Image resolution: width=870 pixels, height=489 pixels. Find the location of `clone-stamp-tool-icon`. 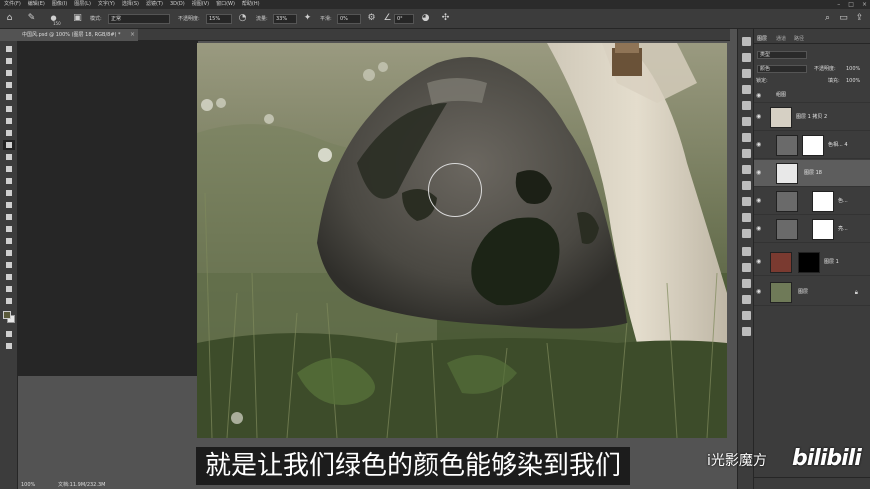

clone-stamp-tool-icon is located at coordinates (9, 157).